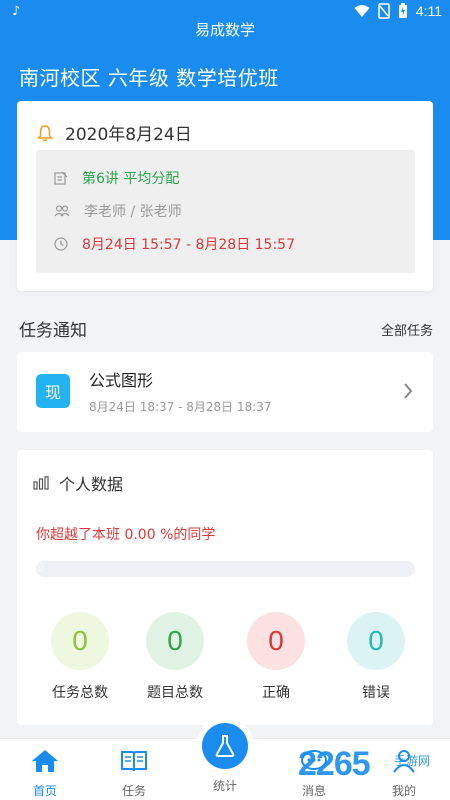 This screenshot has width=450, height=800. I want to click on stat-wrong: 0 错误, so click(376, 657).